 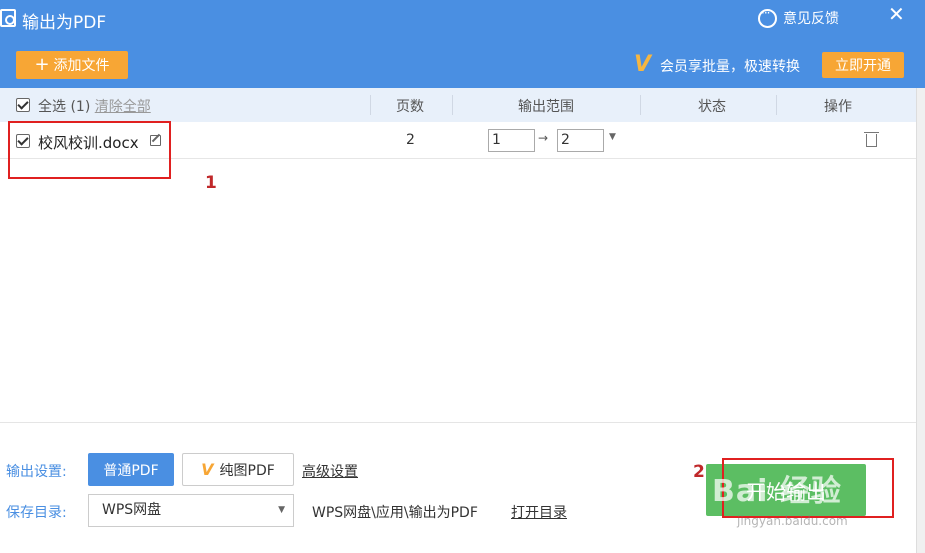 What do you see at coordinates (896, 14) in the screenshot?
I see `close-icon: ✕` at bounding box center [896, 14].